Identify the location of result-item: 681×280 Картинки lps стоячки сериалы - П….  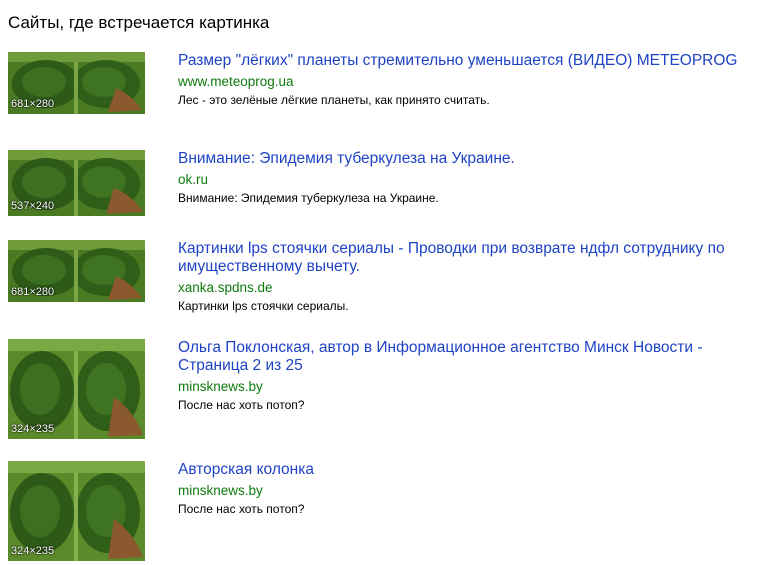
(383, 280).